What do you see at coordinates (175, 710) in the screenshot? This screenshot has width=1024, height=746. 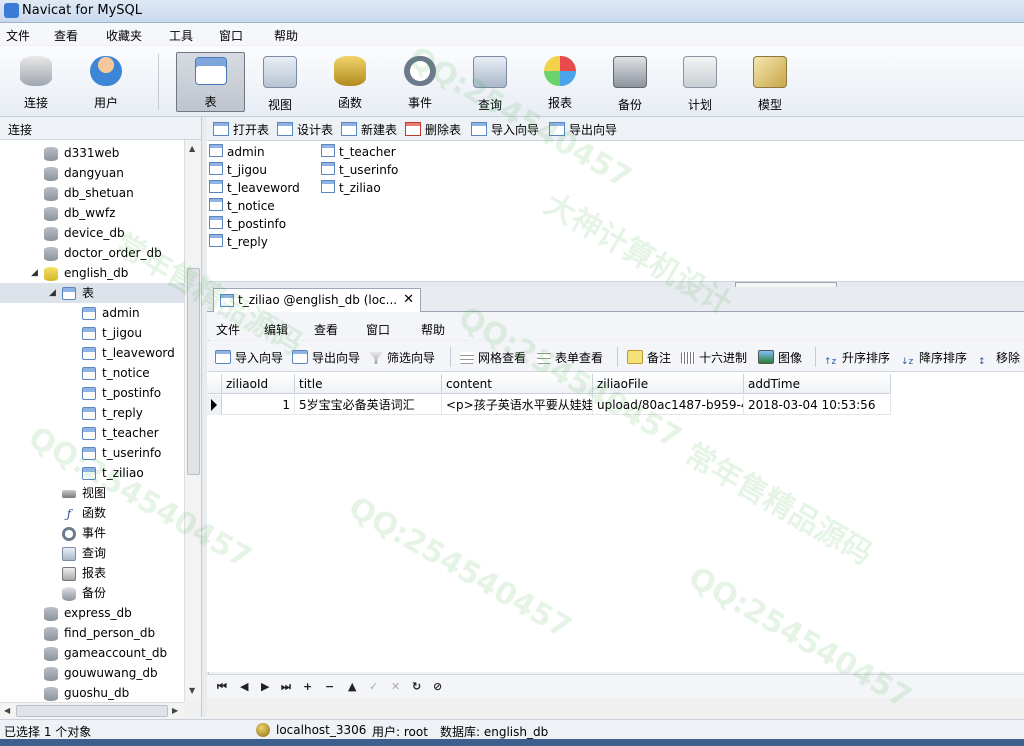 I see `scroll-right-icon: ▶` at bounding box center [175, 710].